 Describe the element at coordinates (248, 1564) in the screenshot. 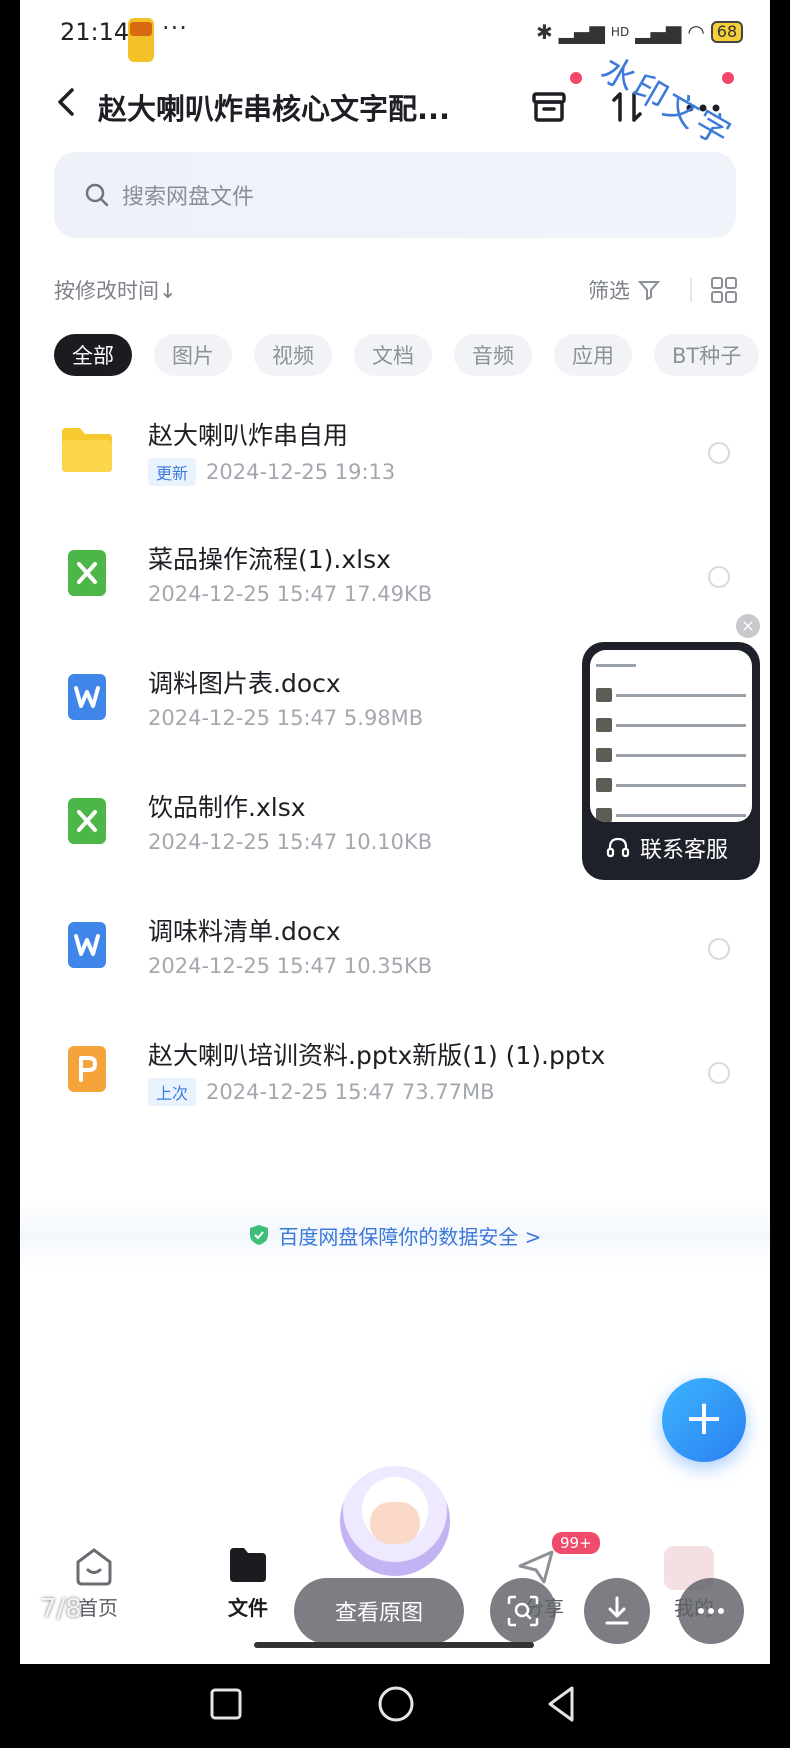

I see `files-icon` at that location.